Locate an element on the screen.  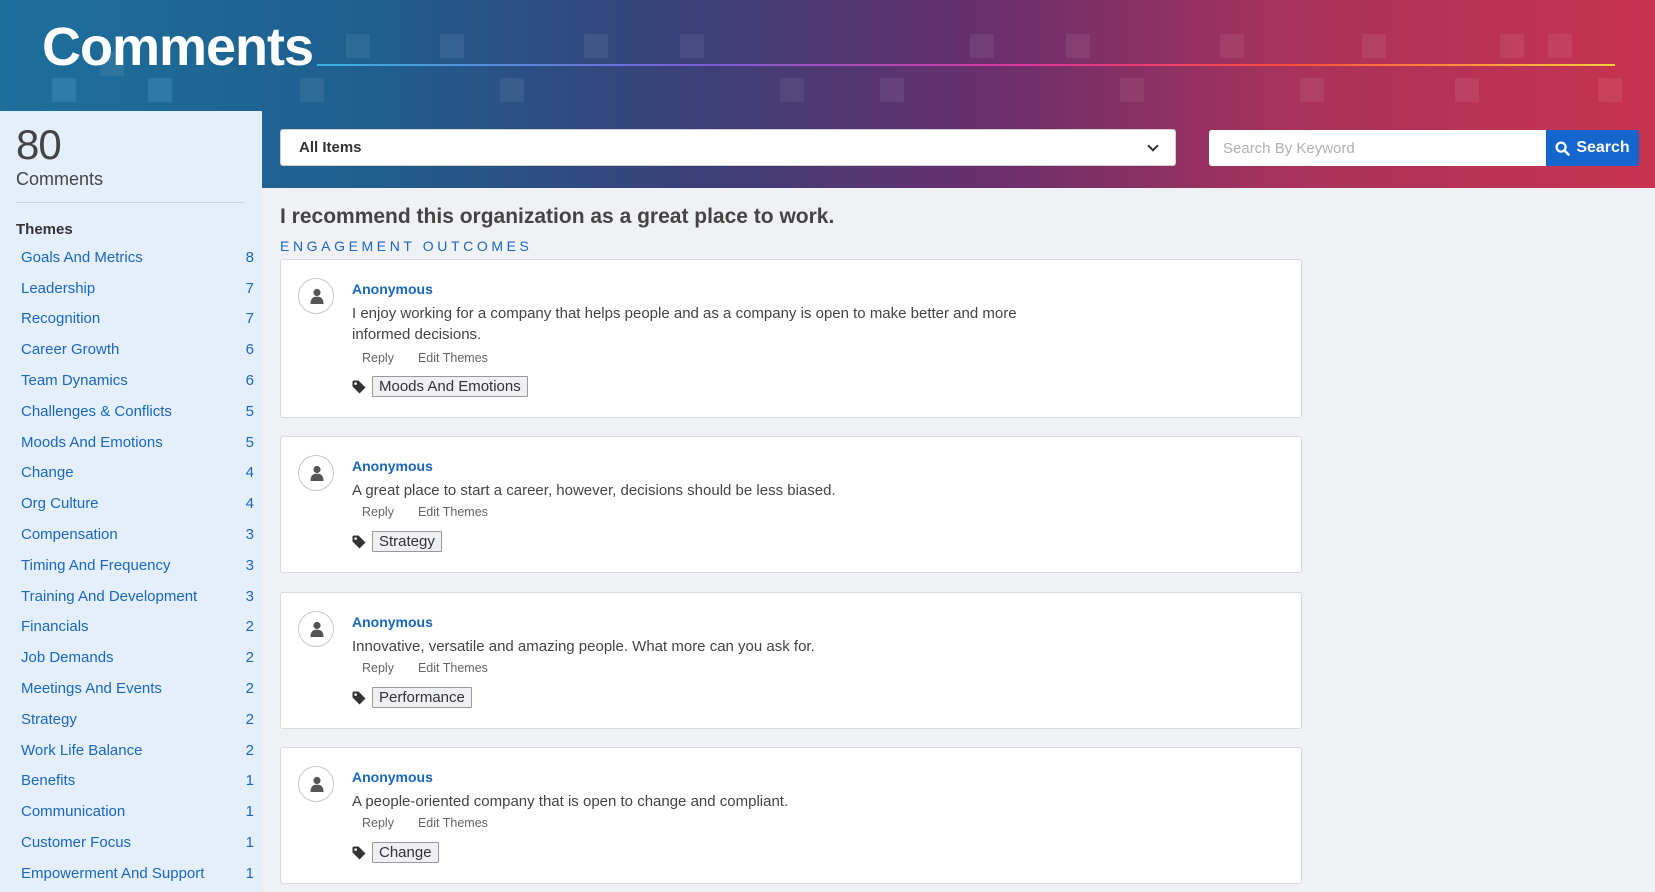
search-button: Search is located at coordinates (1592, 148).